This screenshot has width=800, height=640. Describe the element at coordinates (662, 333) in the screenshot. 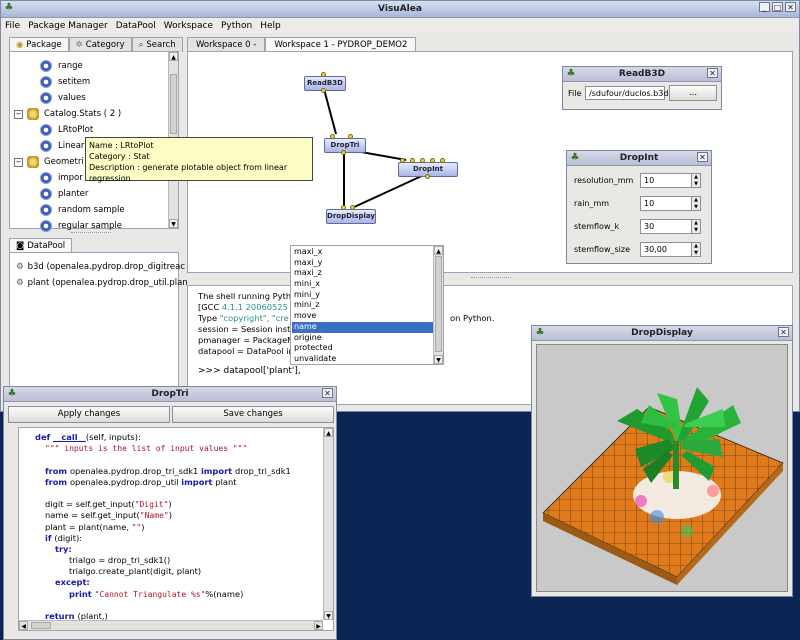

I see `dropdisplay-titlebar: ♣ DropDisplay ✕` at that location.